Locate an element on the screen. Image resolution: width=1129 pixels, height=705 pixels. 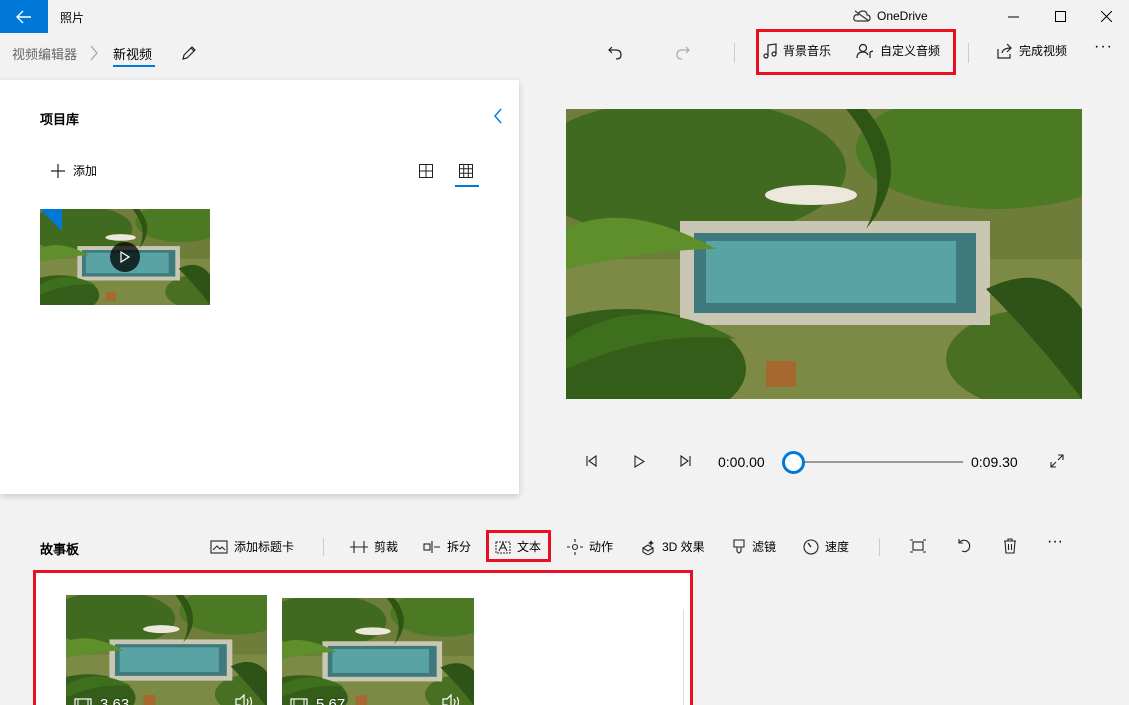
breadcrumb-video-editor: 视频编辑器 is located at coordinates (44, 53).